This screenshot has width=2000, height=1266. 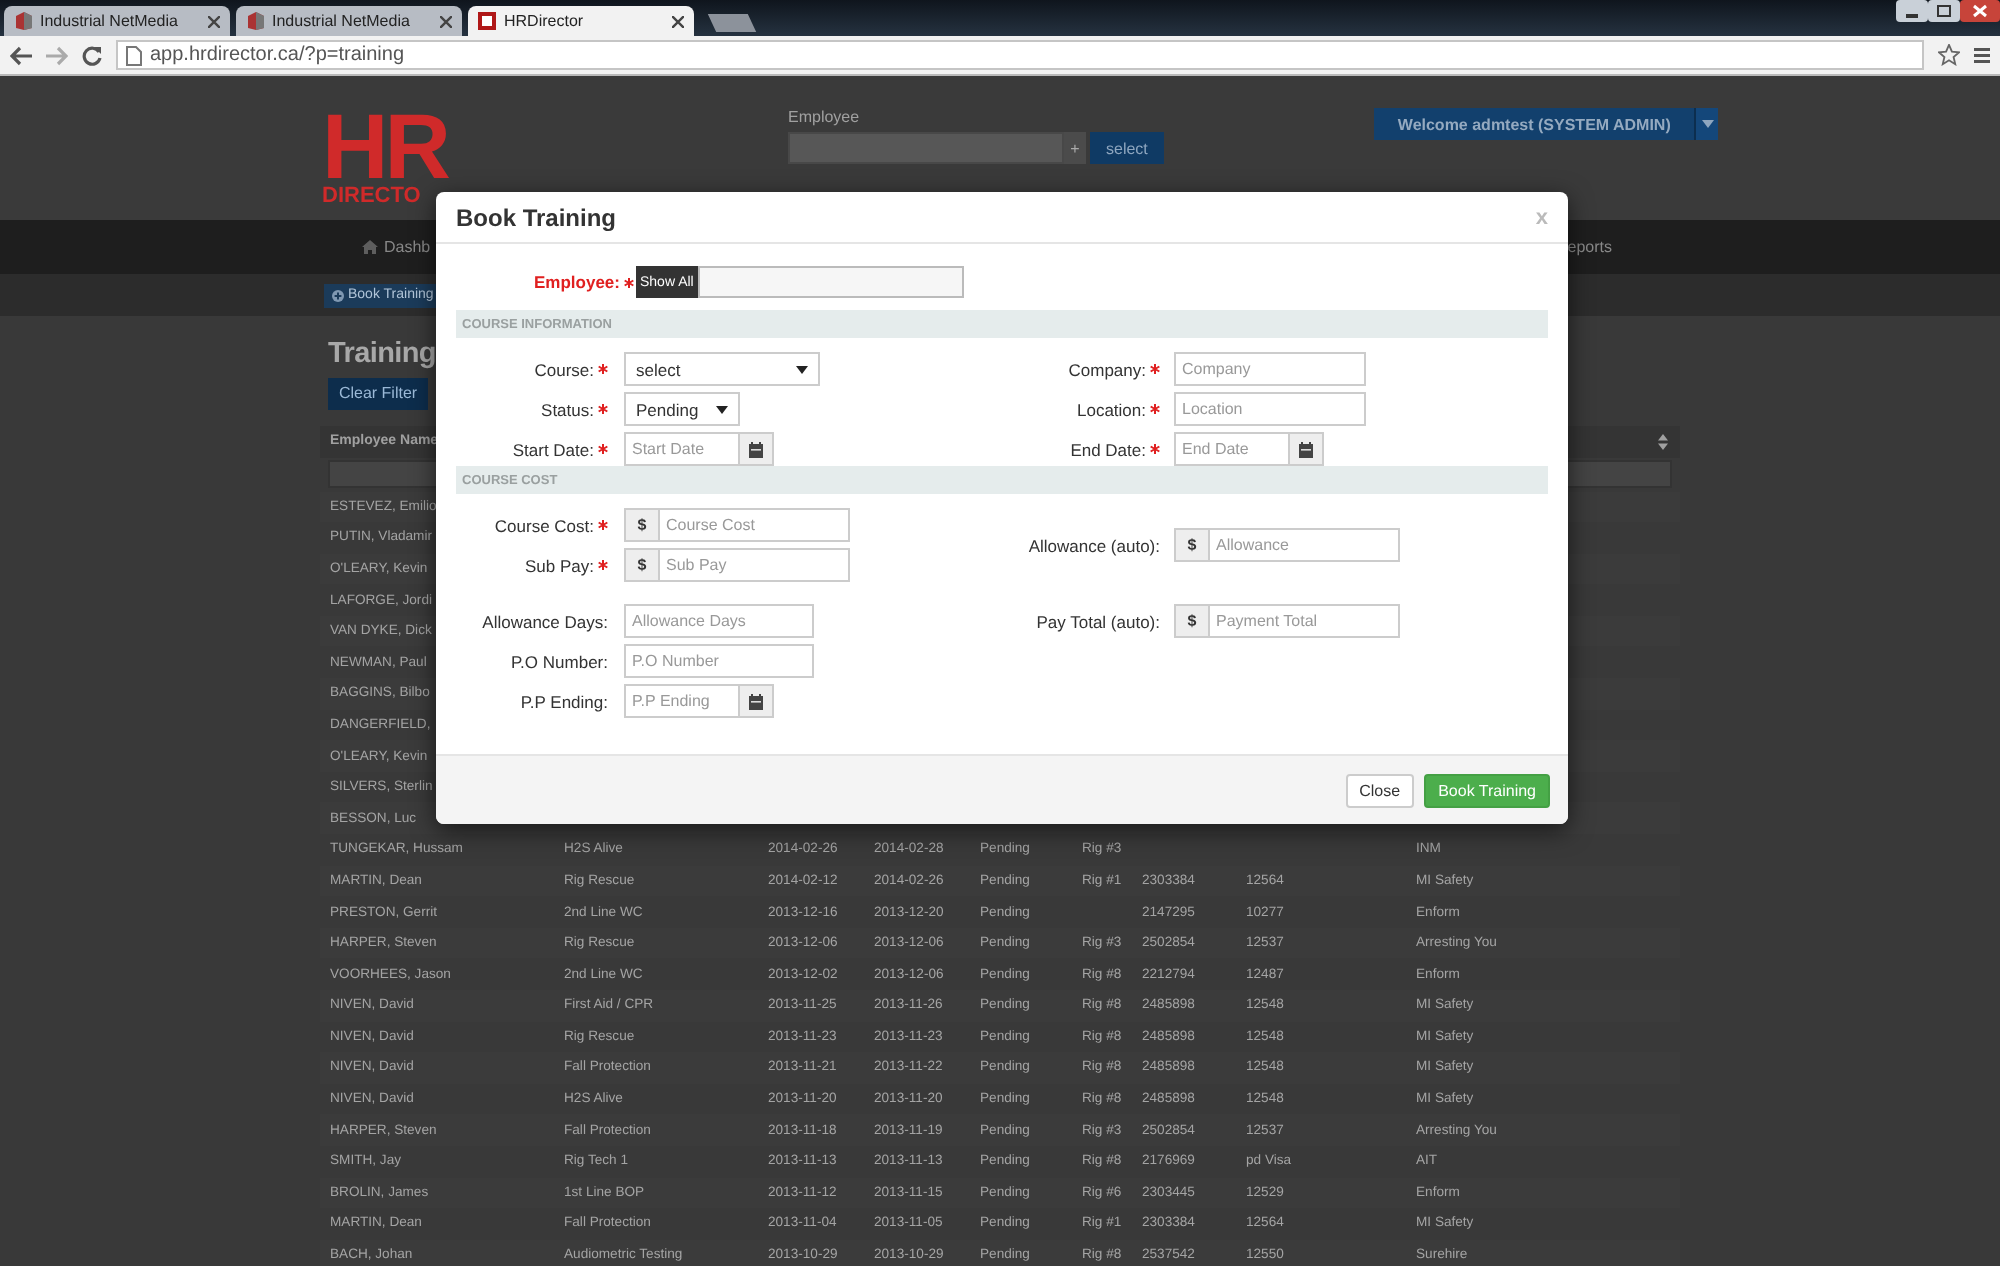 I want to click on field-label: Sub Pay:, so click(x=532, y=565).